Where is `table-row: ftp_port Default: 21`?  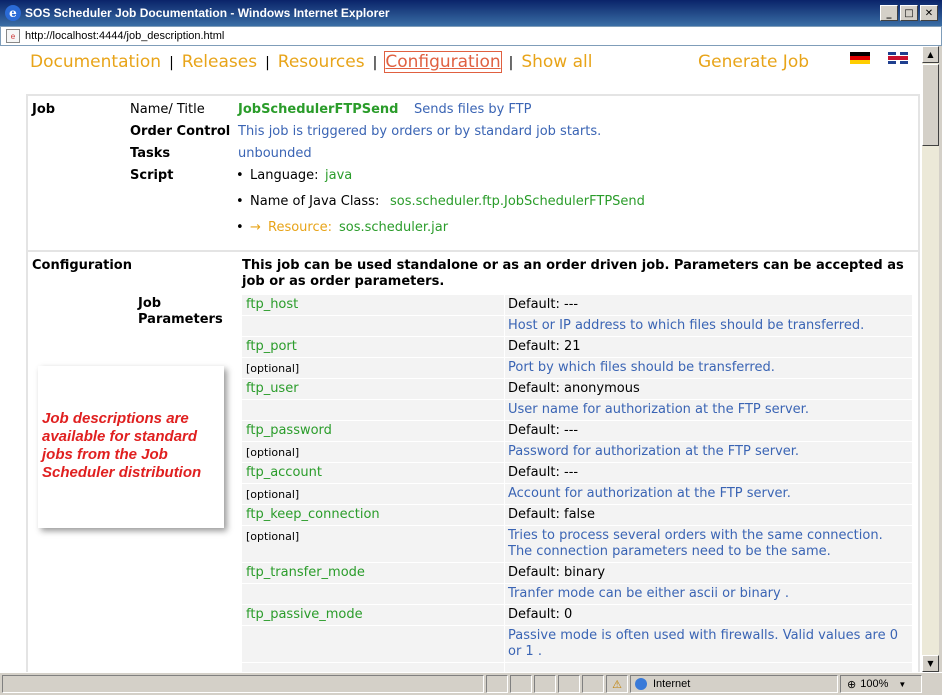 table-row: ftp_port Default: 21 is located at coordinates (577, 346).